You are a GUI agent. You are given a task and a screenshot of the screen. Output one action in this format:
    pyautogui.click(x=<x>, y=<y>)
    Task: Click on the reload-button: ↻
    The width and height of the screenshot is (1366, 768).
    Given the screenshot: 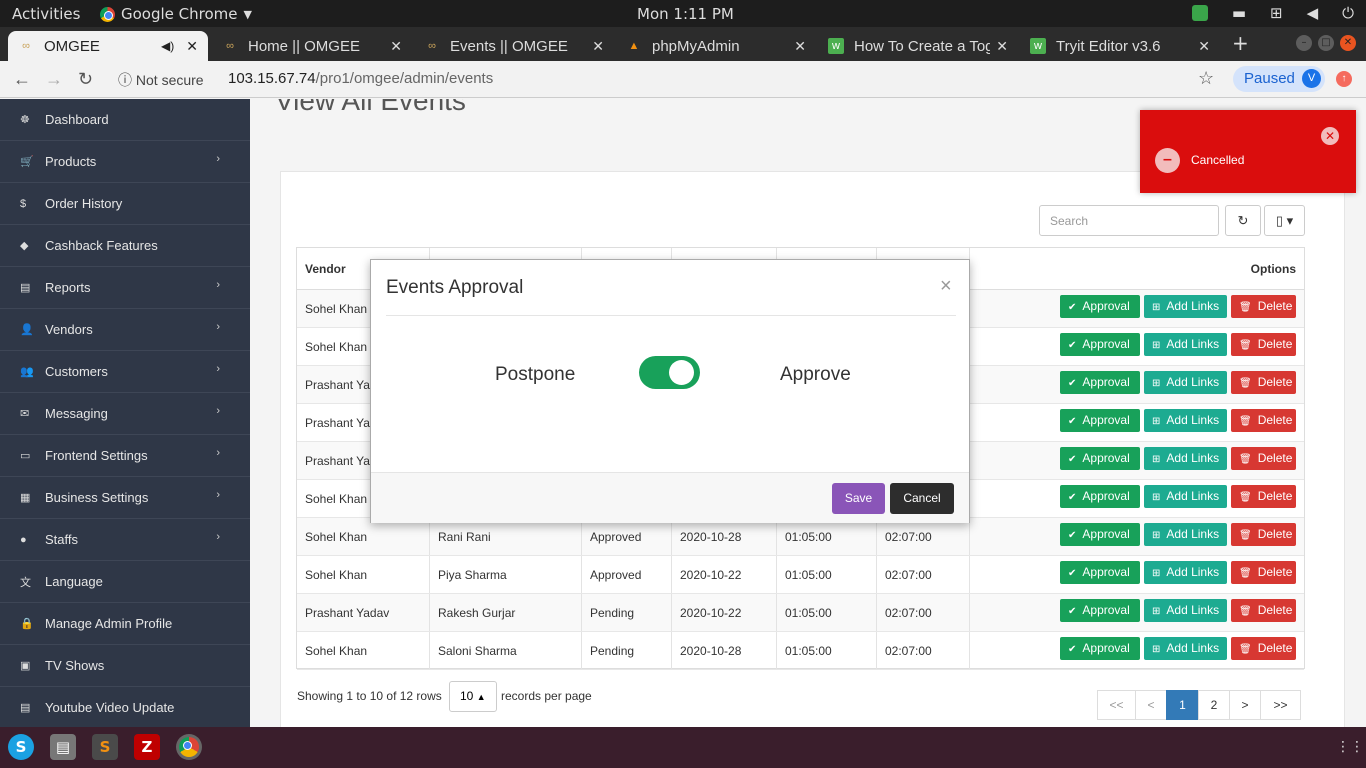 What is the action you would take?
    pyautogui.click(x=85, y=79)
    